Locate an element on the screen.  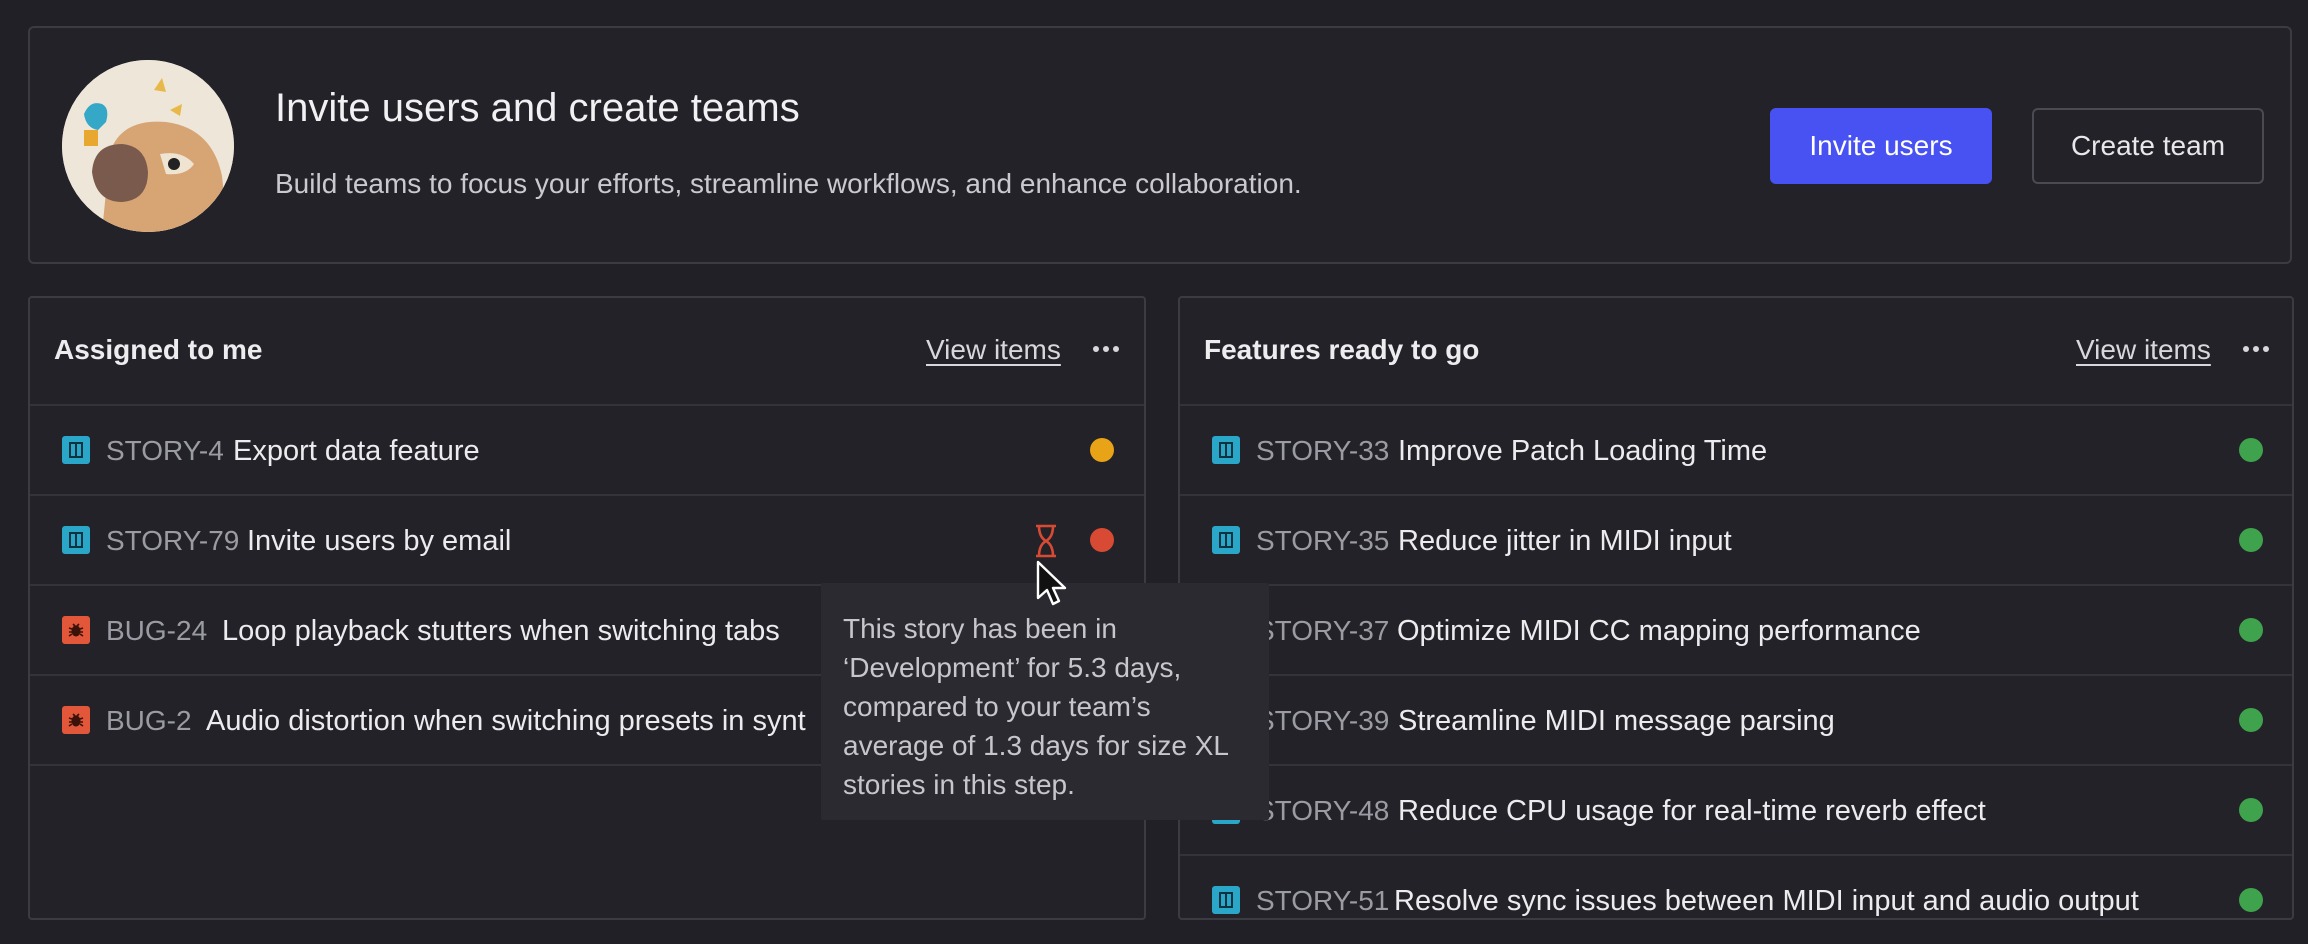
item-title: Reduce jitter in MIDI input is located at coordinates (1565, 541).